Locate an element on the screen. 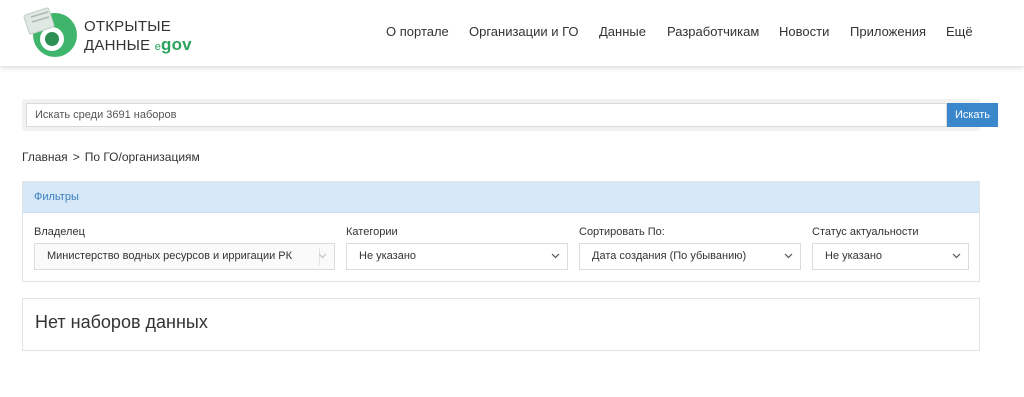 This screenshot has height=397, width=1024. breadcrumb-home: Главная is located at coordinates (45, 157).